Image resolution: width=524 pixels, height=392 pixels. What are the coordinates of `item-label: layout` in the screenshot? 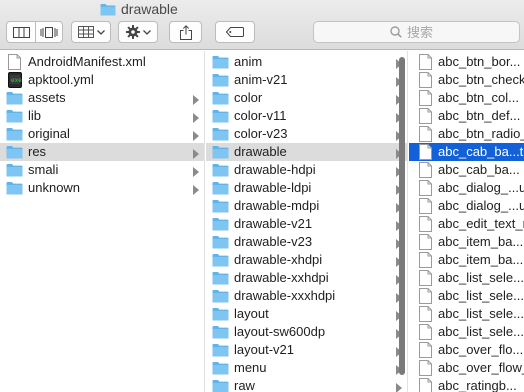 It's located at (251, 313).